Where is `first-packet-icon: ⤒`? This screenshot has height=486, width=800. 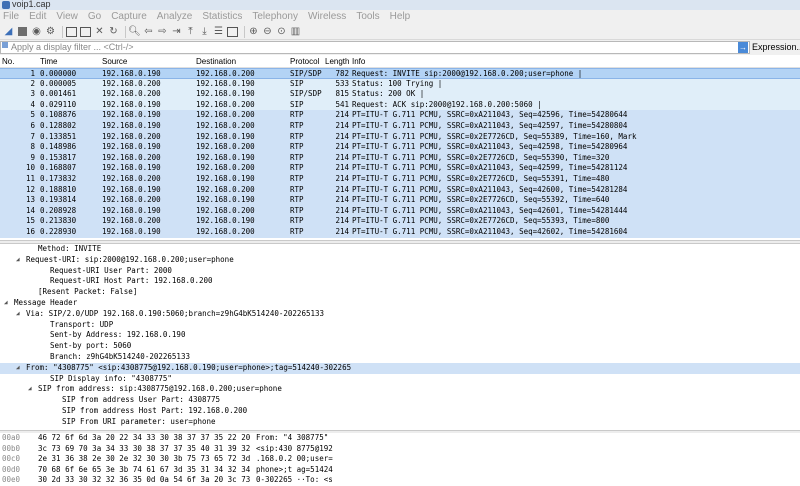
first-packet-icon: ⤒ is located at coordinates (190, 31).